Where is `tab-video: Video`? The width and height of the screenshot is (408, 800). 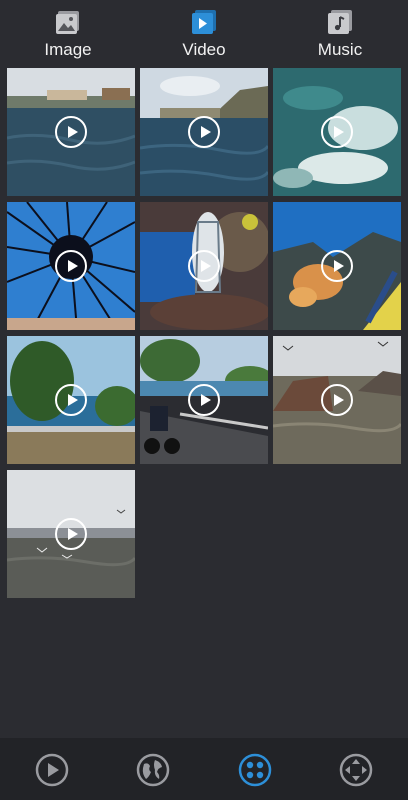 tab-video: Video is located at coordinates (204, 33).